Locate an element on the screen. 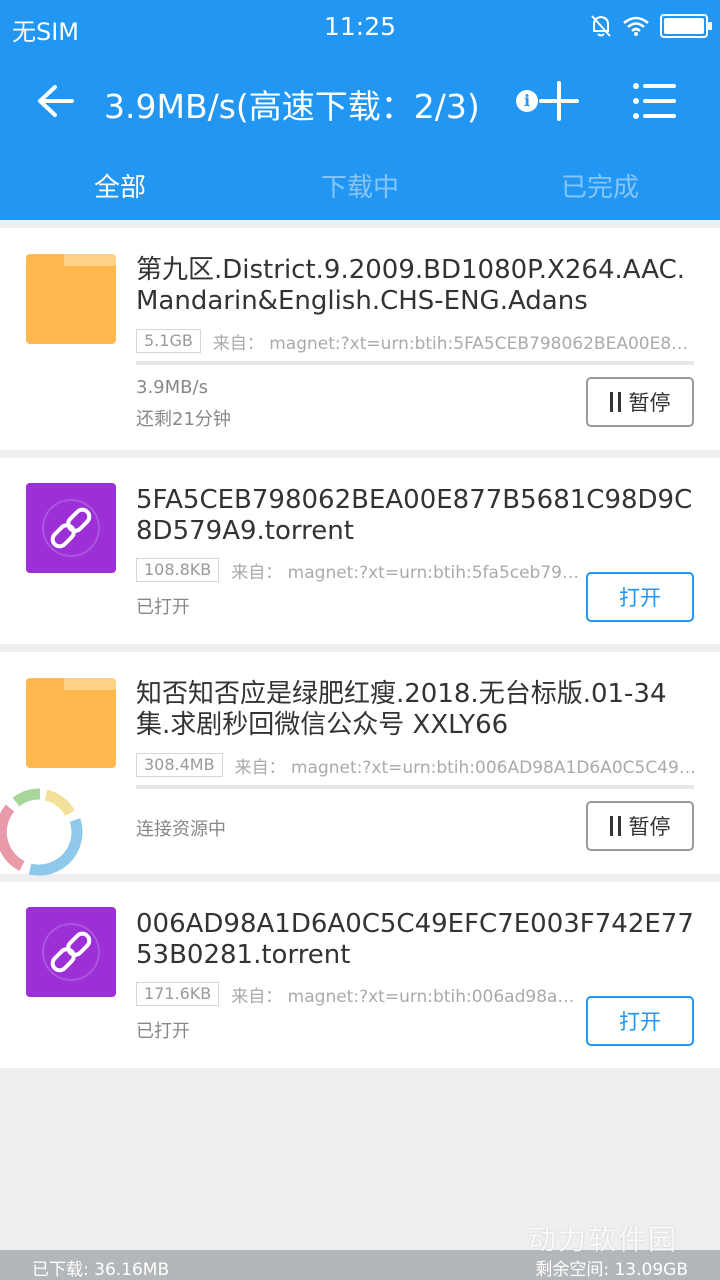 The width and height of the screenshot is (720, 1280). tab-bar: 全部 下载中 已完成 is located at coordinates (360, 188).